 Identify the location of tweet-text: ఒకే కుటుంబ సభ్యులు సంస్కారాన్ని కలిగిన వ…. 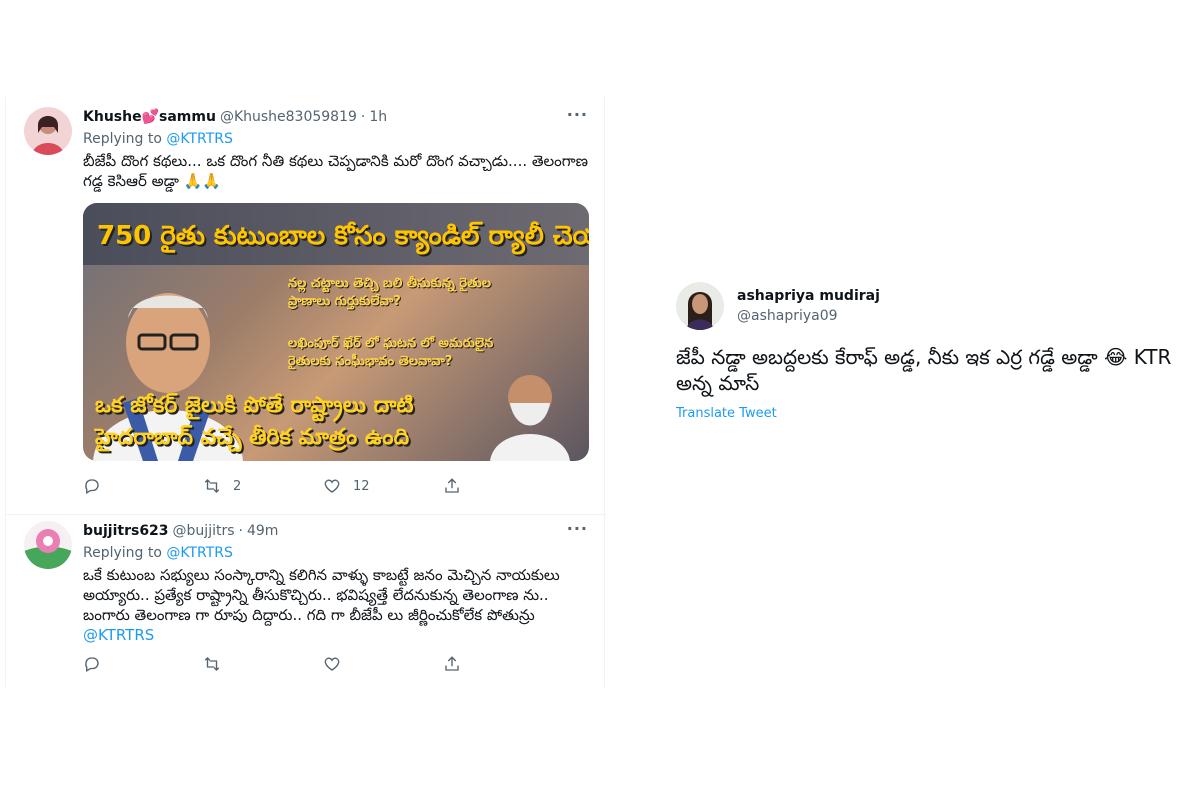
(337, 605).